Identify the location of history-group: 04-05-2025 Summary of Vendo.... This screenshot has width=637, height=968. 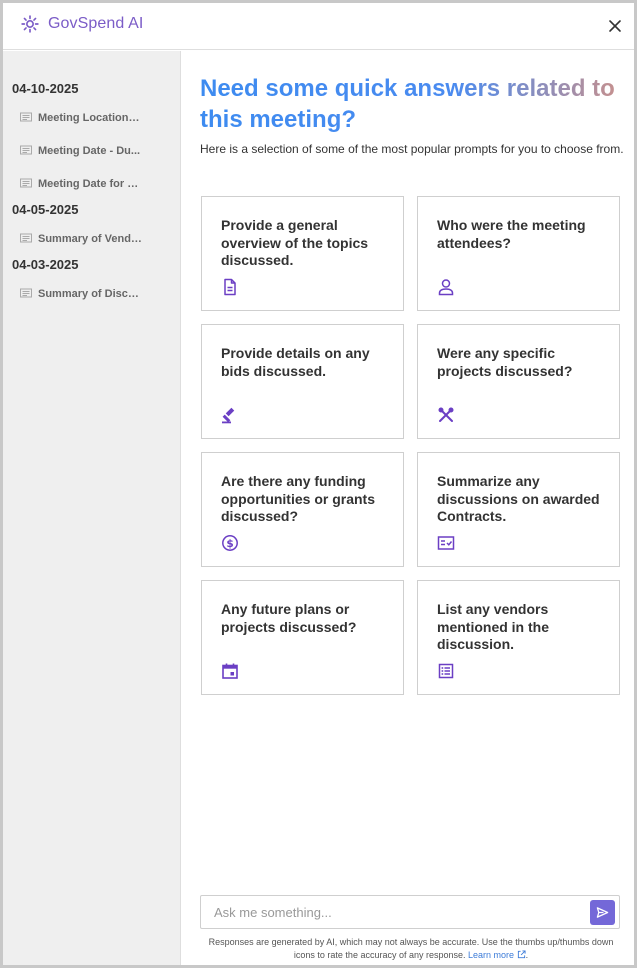
(91, 227).